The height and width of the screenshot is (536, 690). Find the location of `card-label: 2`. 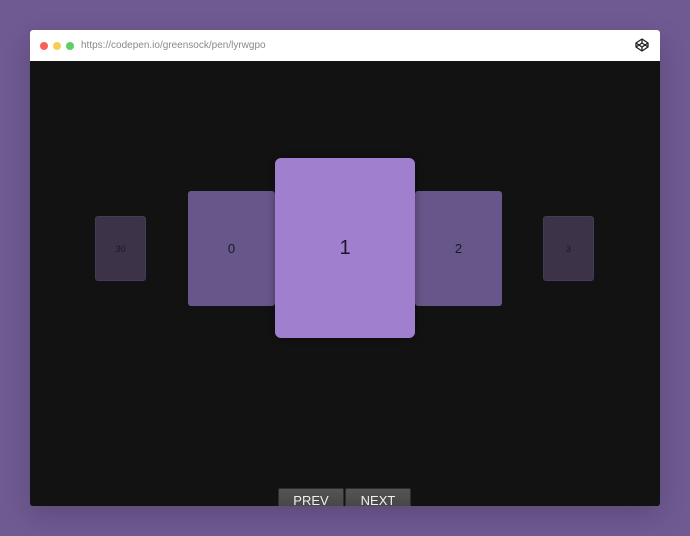

card-label: 2 is located at coordinates (458, 248).